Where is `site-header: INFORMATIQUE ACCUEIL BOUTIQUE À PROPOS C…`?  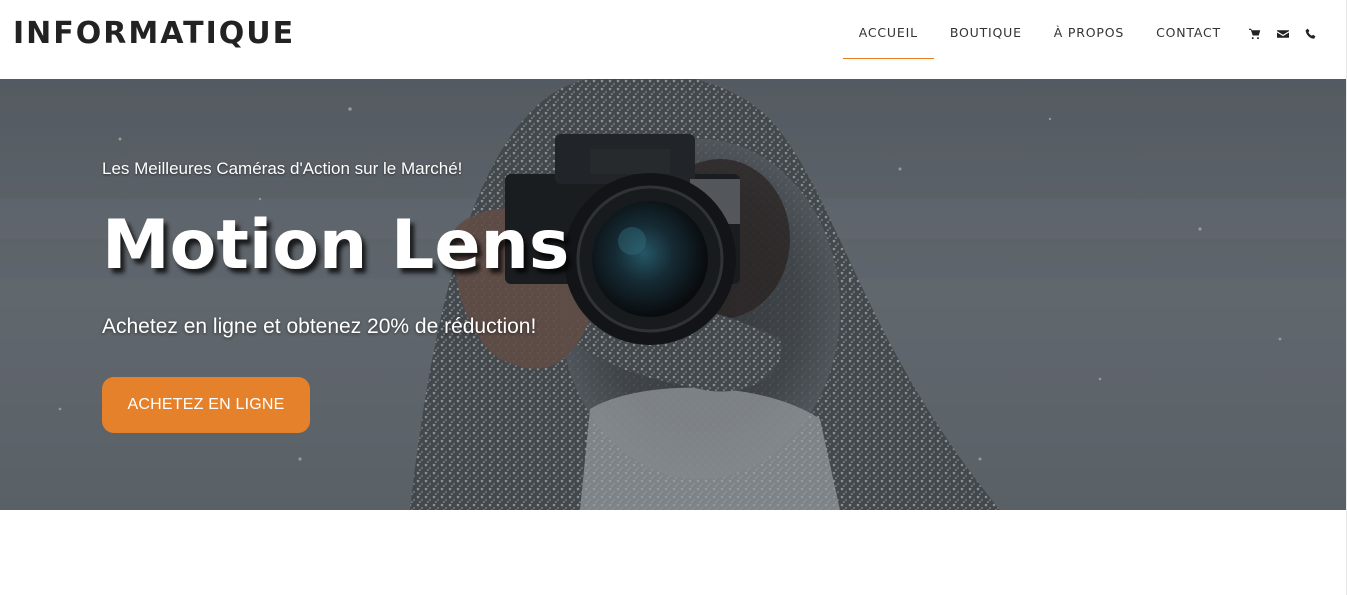 site-header: INFORMATIQUE ACCUEIL BOUTIQUE À PROPOS C… is located at coordinates (673, 39).